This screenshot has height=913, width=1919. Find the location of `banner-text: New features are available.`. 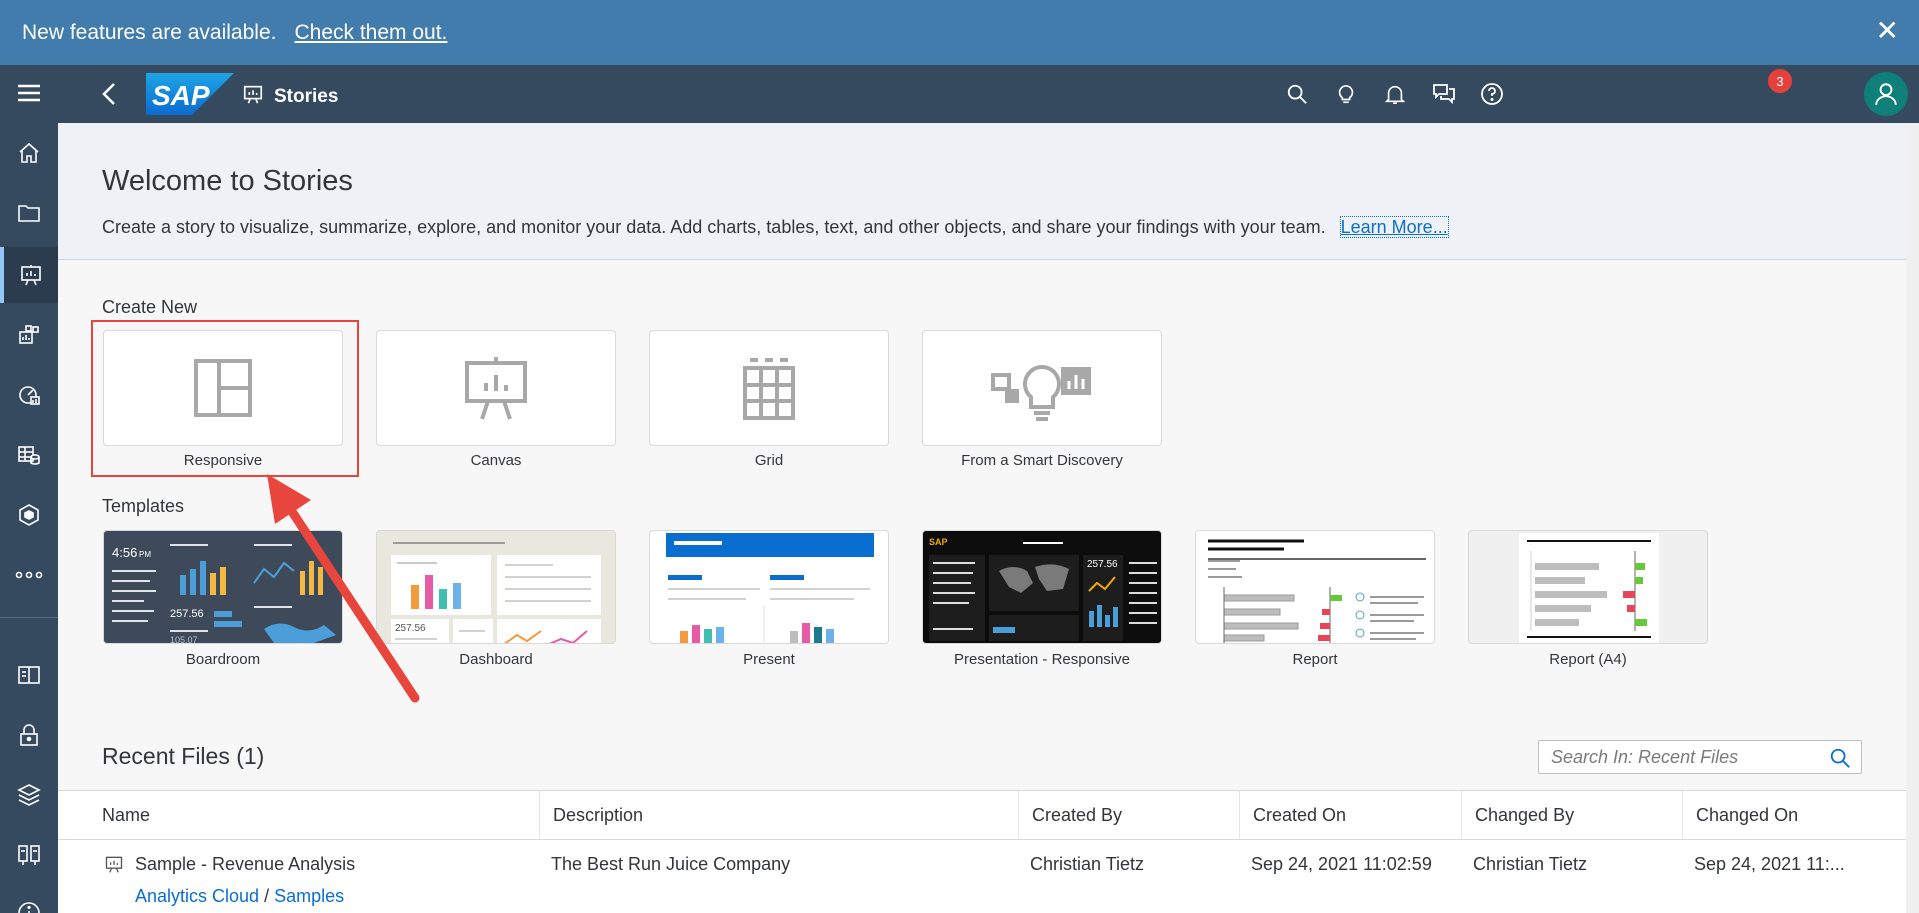

banner-text: New features are available. is located at coordinates (149, 32).